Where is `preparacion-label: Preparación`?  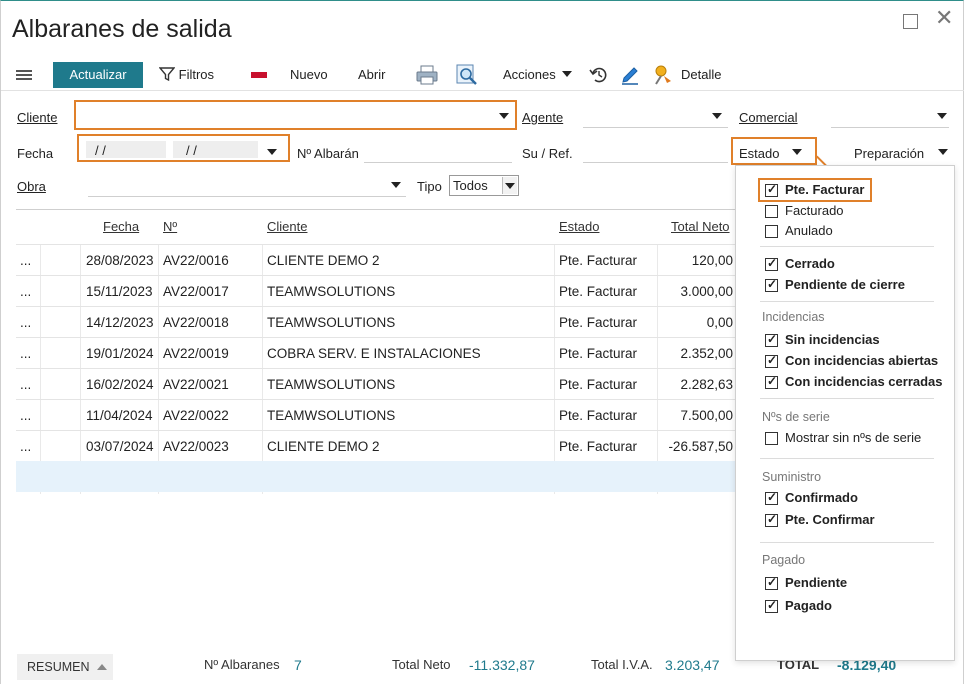 preparacion-label: Preparación is located at coordinates (889, 153).